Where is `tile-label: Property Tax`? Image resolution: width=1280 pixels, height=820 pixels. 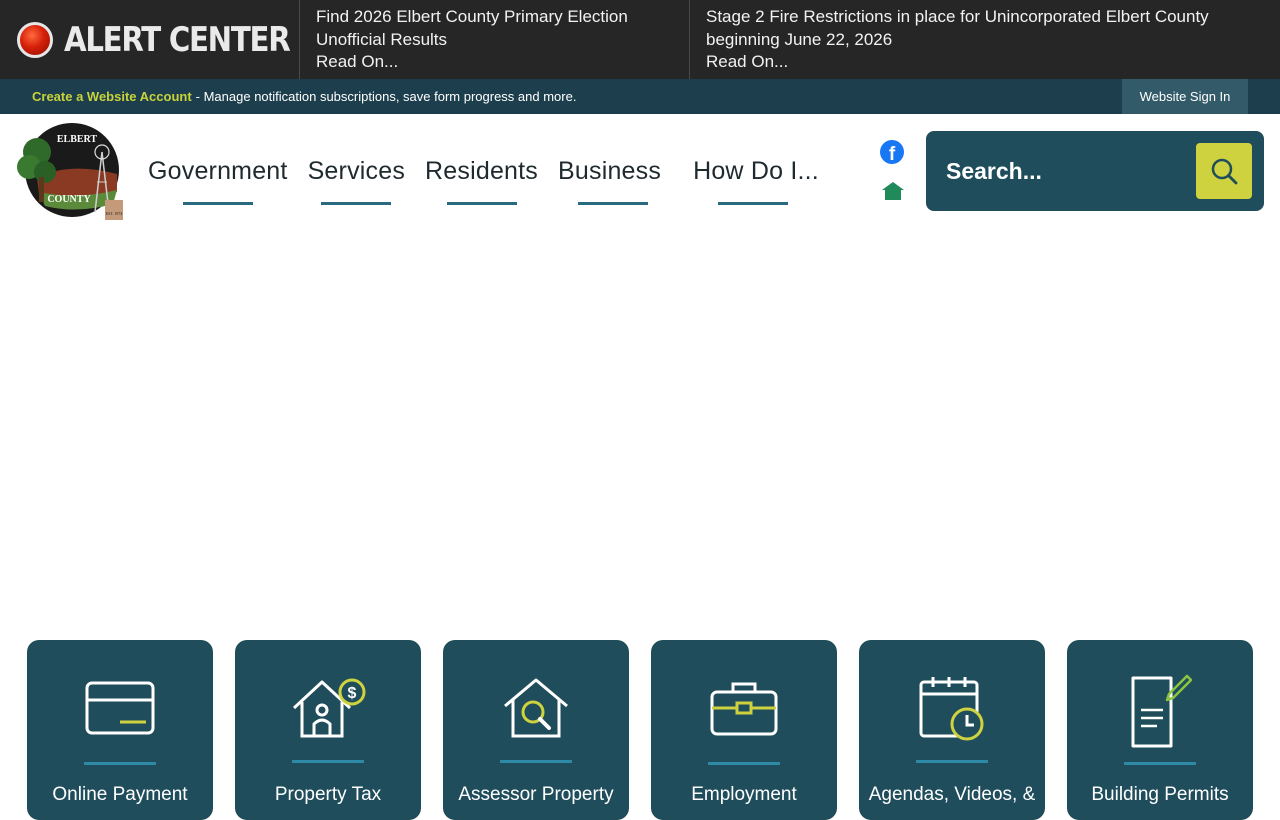 tile-label: Property Tax is located at coordinates (328, 794).